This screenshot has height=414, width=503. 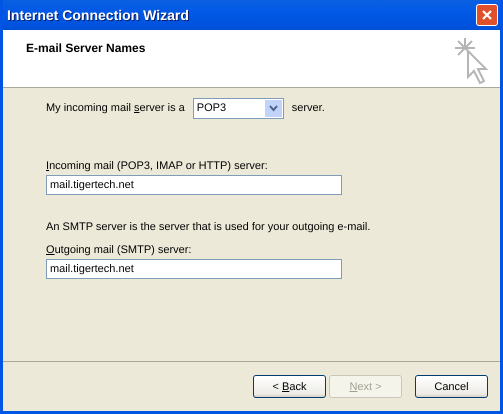 What do you see at coordinates (451, 386) in the screenshot?
I see `cancel-button: Cancel` at bounding box center [451, 386].